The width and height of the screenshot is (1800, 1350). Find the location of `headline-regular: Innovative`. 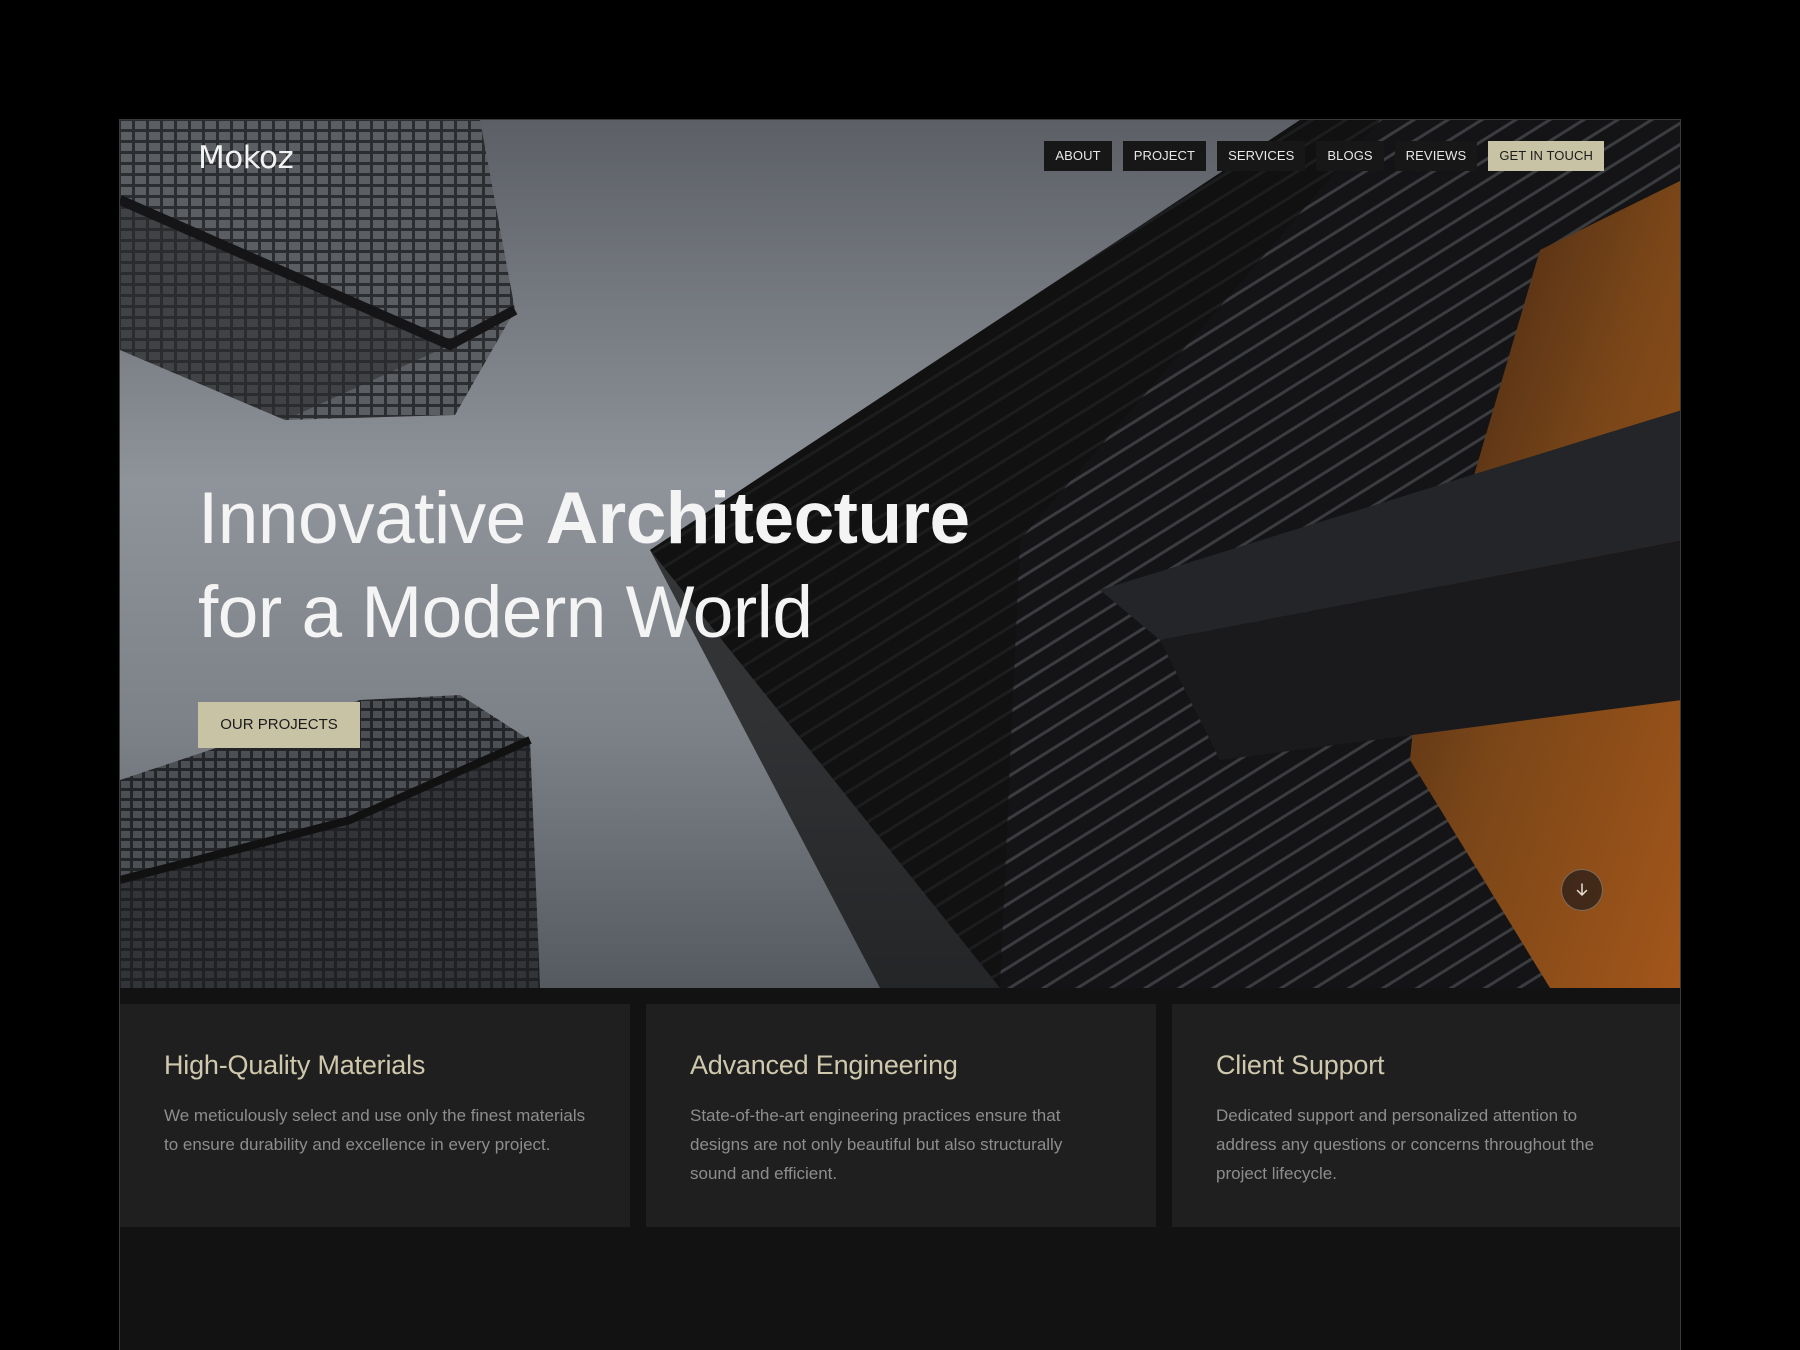

headline-regular: Innovative is located at coordinates (372, 518).